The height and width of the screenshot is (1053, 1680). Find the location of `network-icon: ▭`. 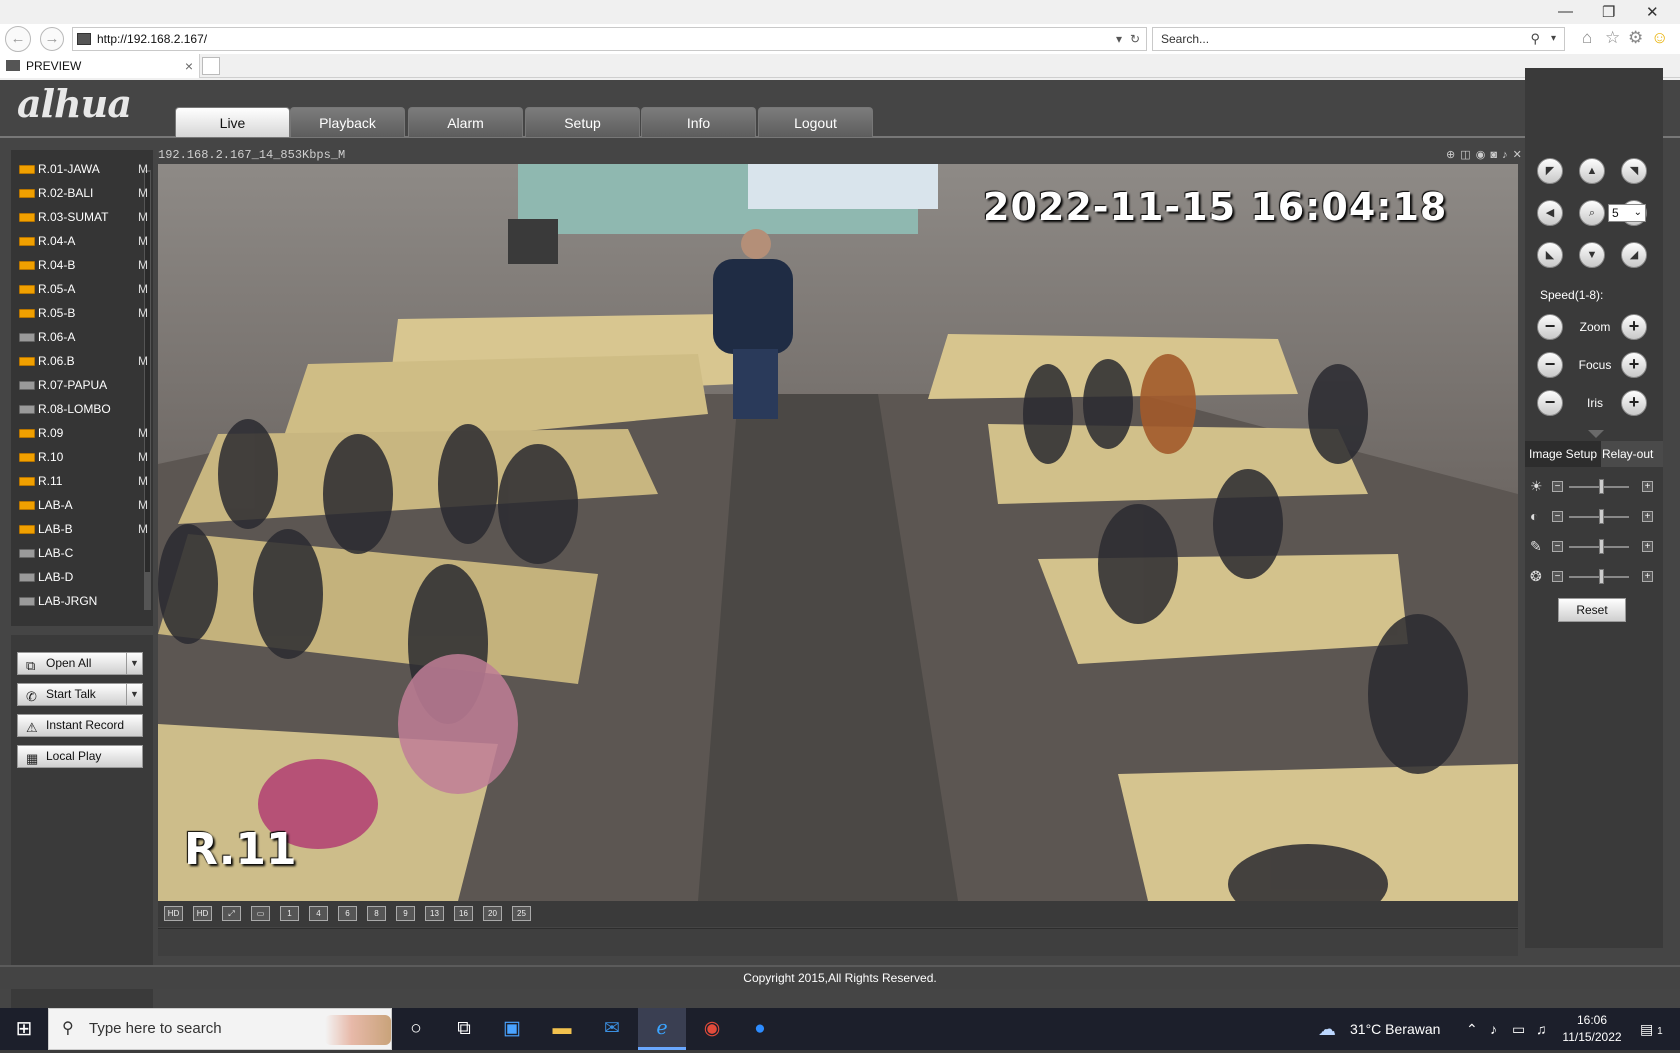

network-icon: ▭ is located at coordinates (1518, 1029).